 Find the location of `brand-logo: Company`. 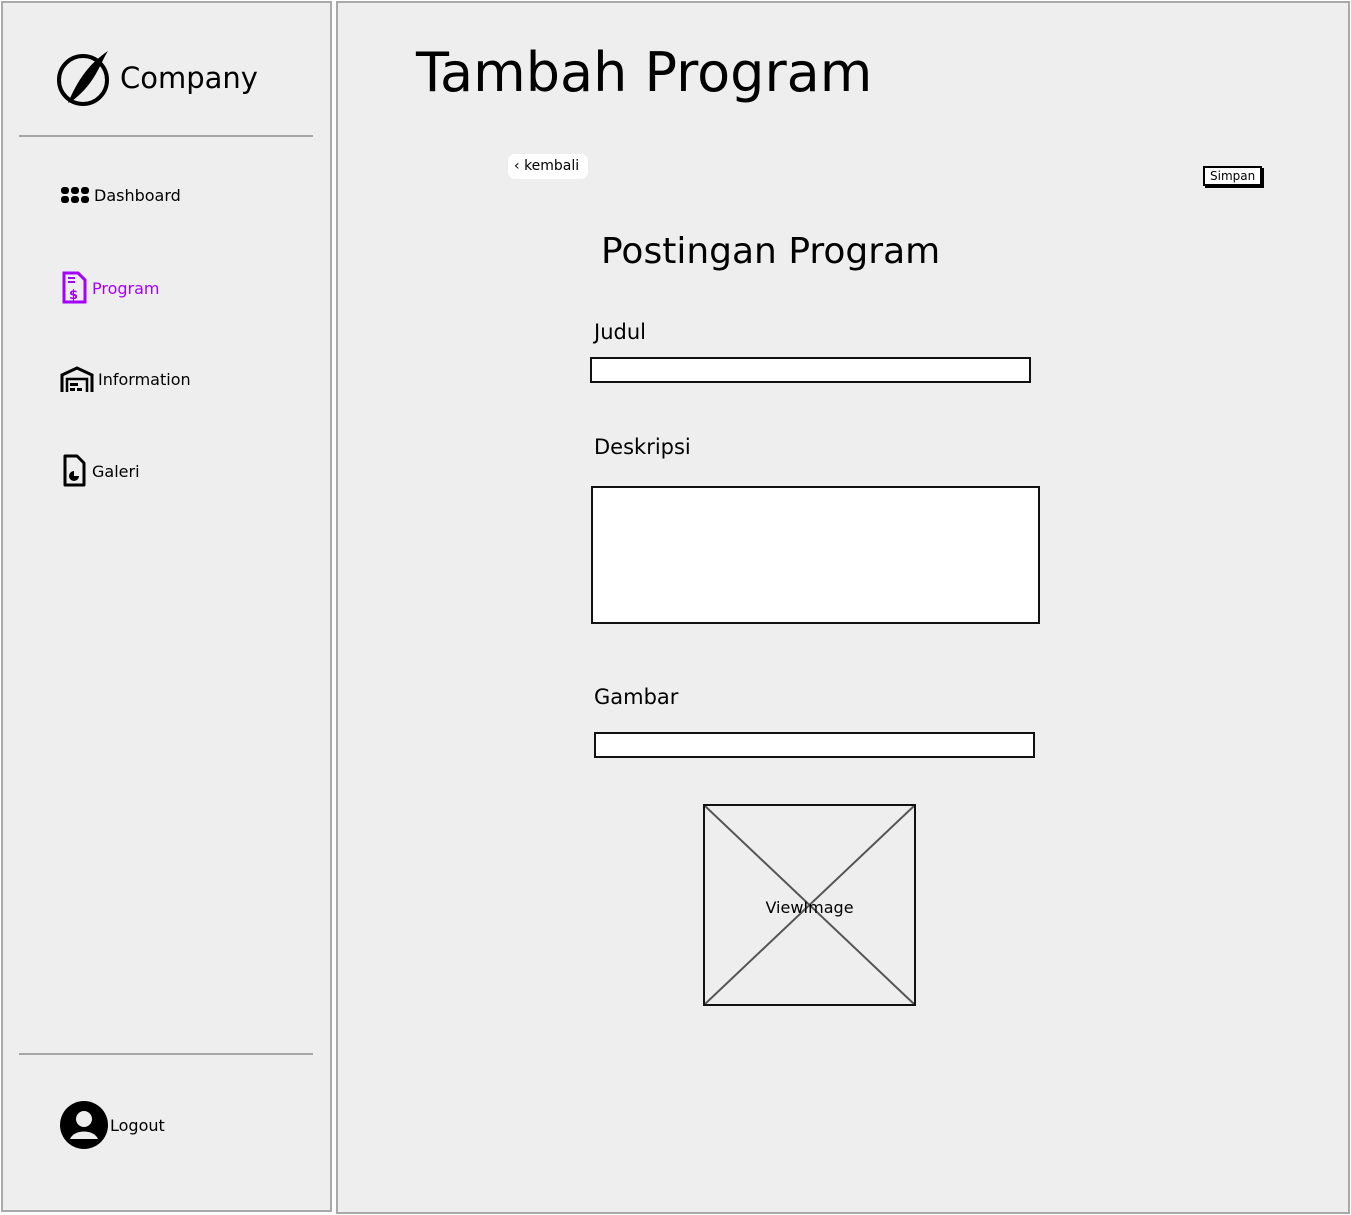

brand-logo: Company is located at coordinates (157, 78).